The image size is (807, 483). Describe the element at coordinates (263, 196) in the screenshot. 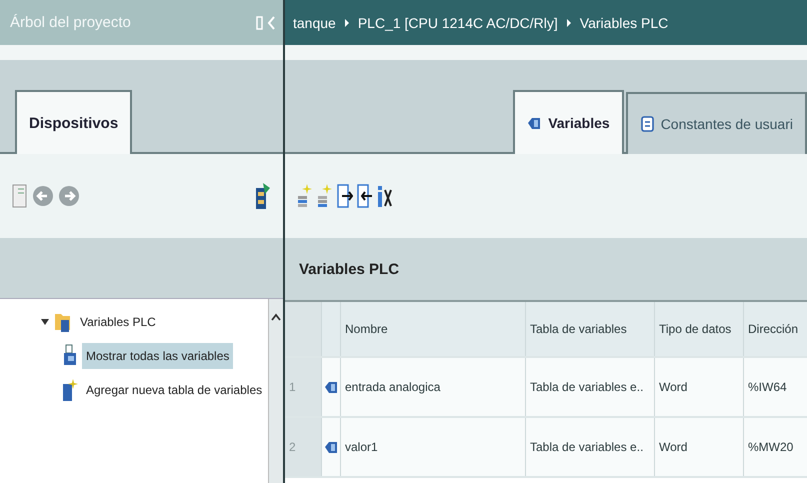

I see `device-icon` at that location.